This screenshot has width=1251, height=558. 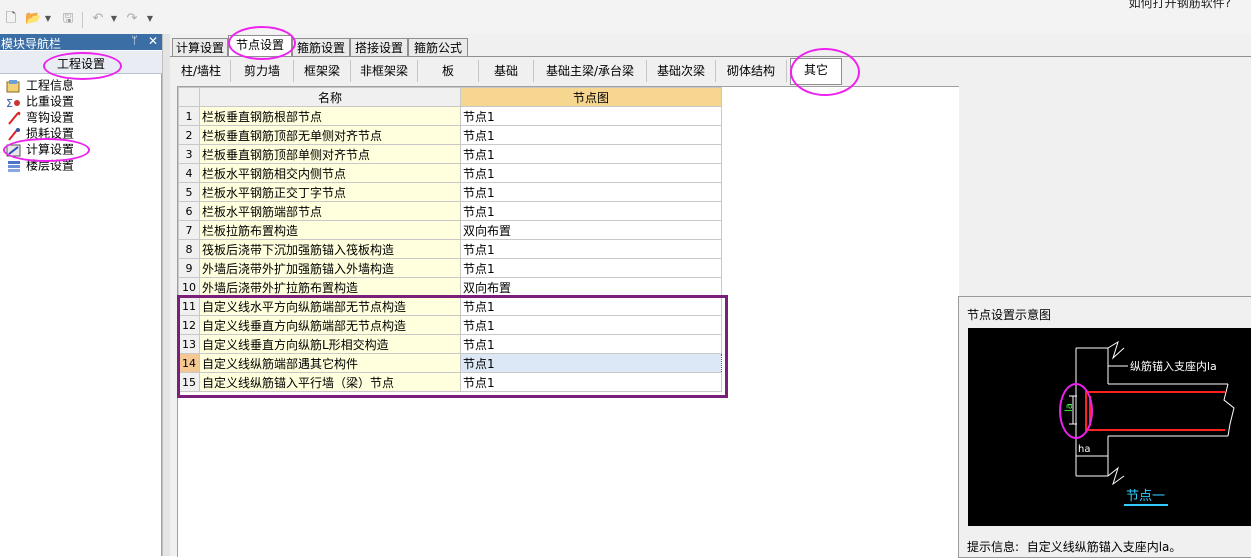 What do you see at coordinates (330, 192) in the screenshot?
I see `row-name-cell: 栏板水平钢筋正交丁字节点` at bounding box center [330, 192].